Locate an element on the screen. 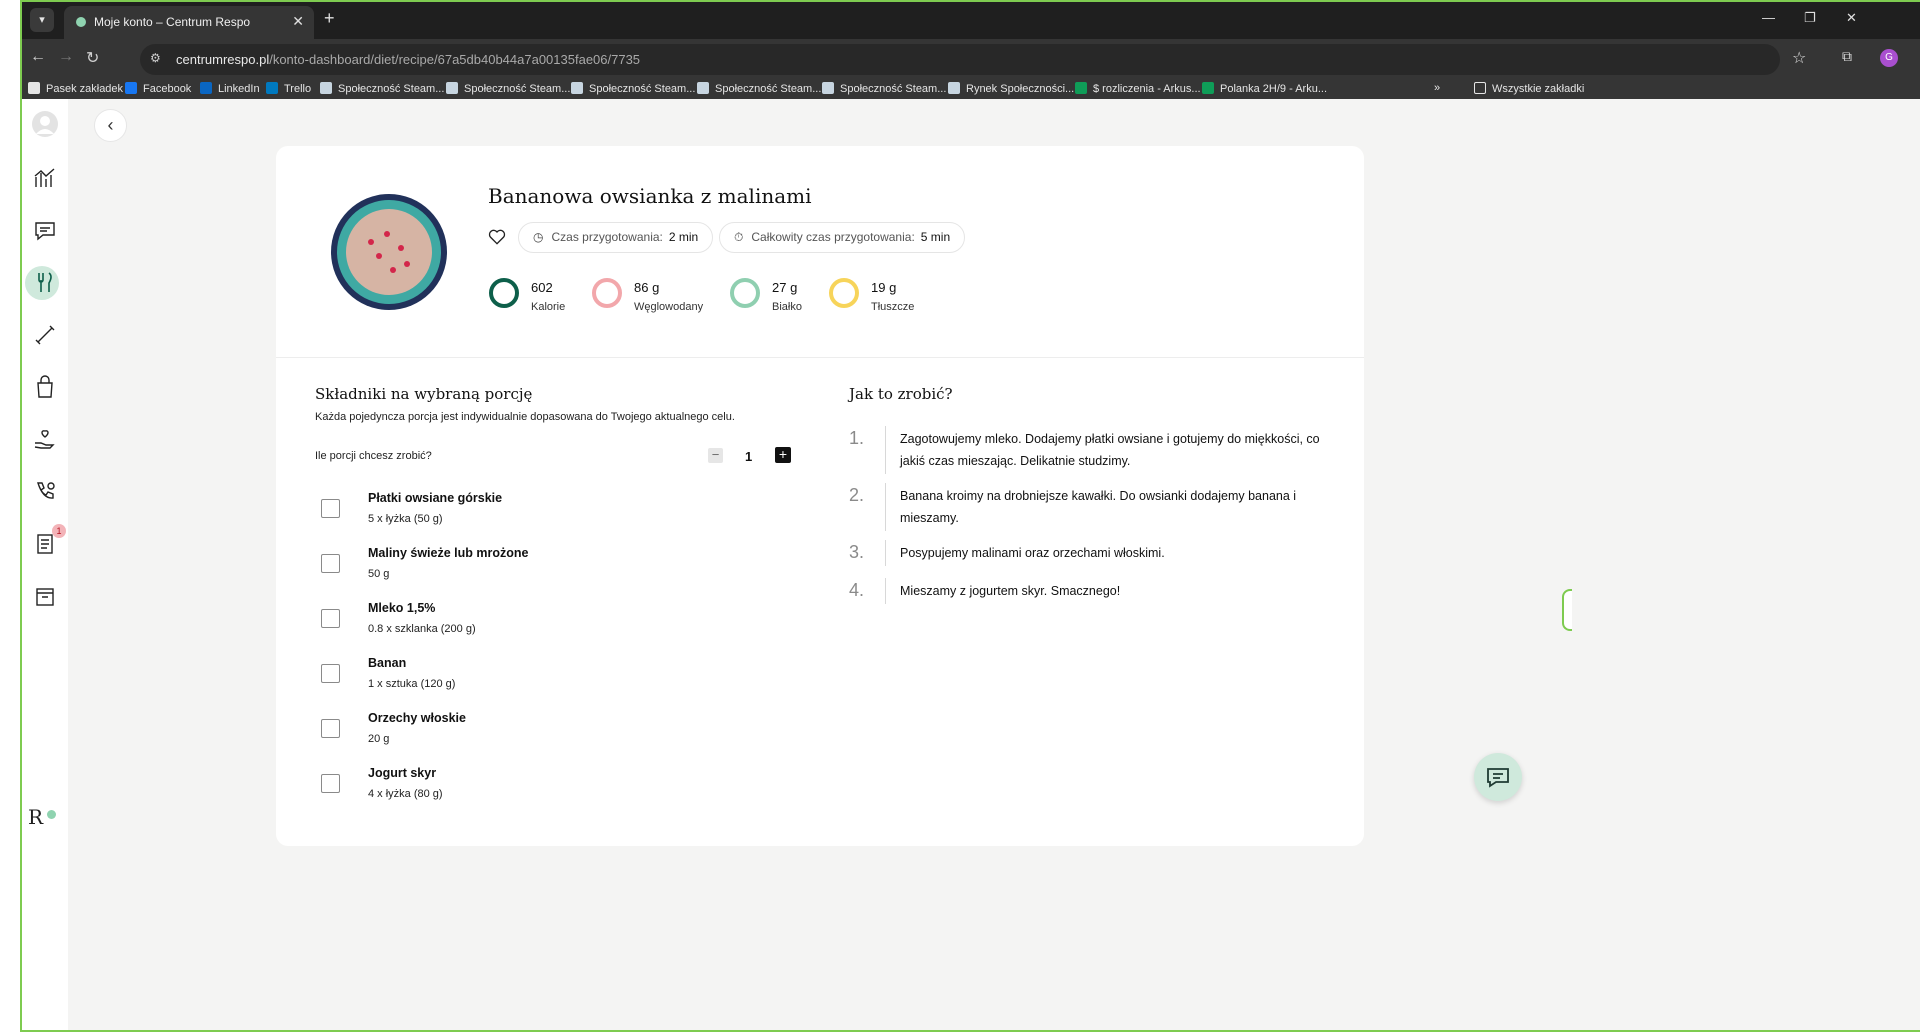 The height and width of the screenshot is (1032, 1920). card-divider is located at coordinates (820, 357).